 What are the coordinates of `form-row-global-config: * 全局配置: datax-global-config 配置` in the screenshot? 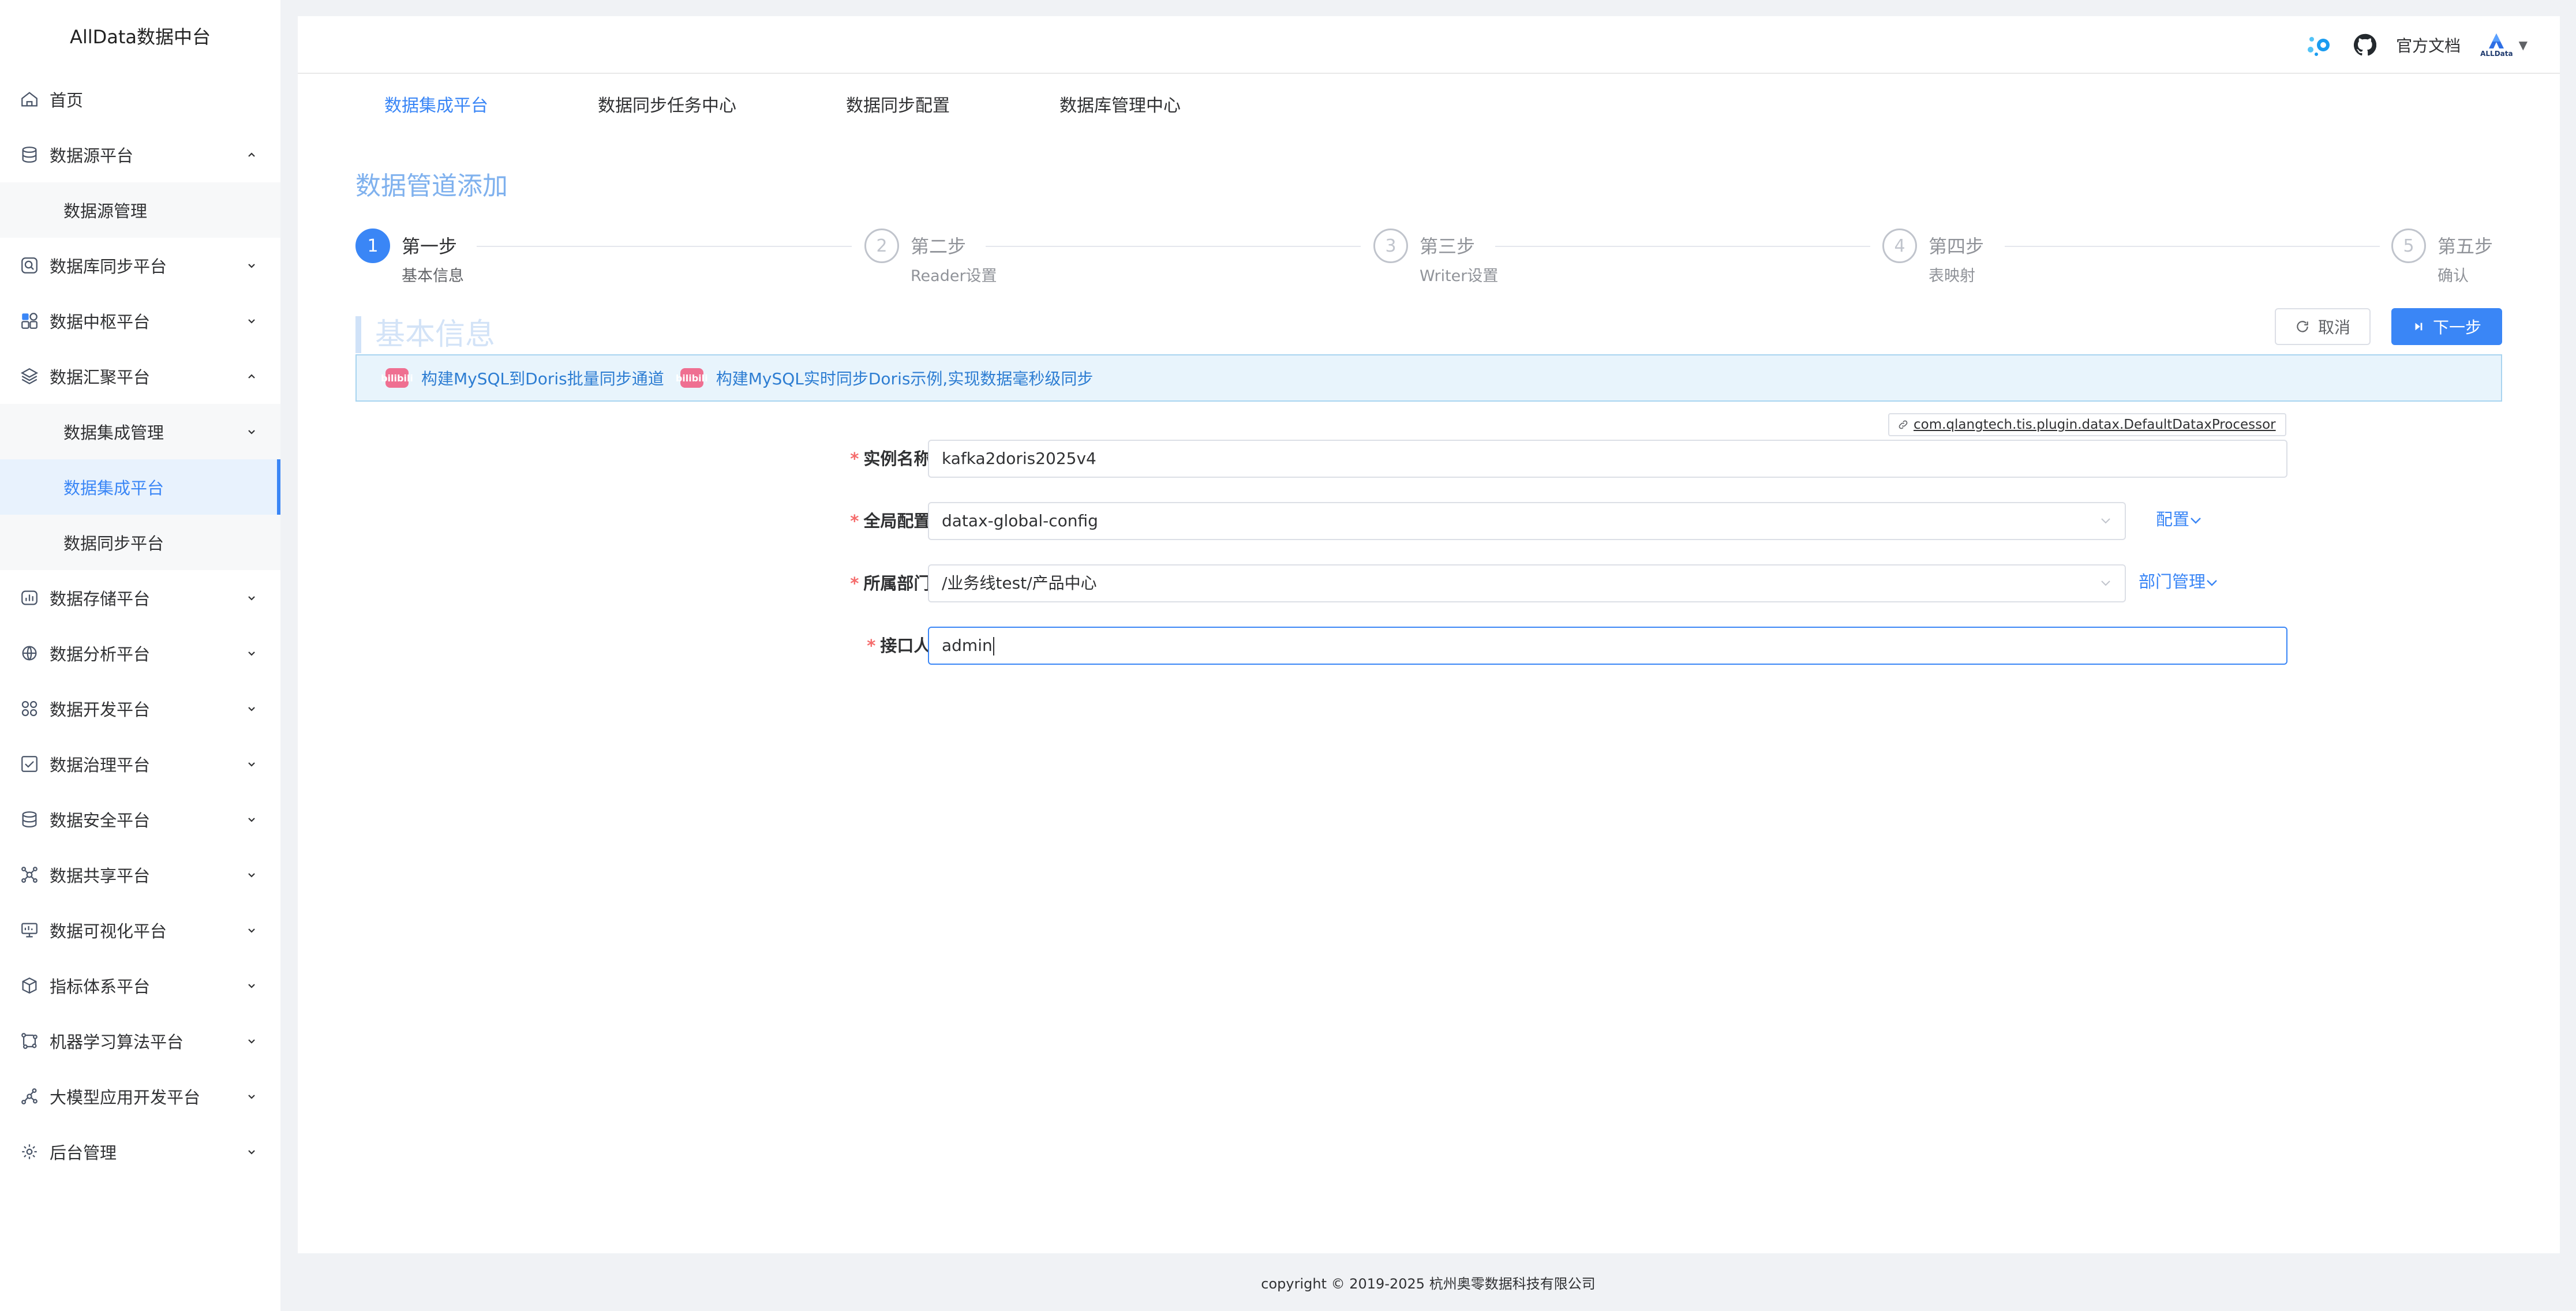 It's located at (1429, 521).